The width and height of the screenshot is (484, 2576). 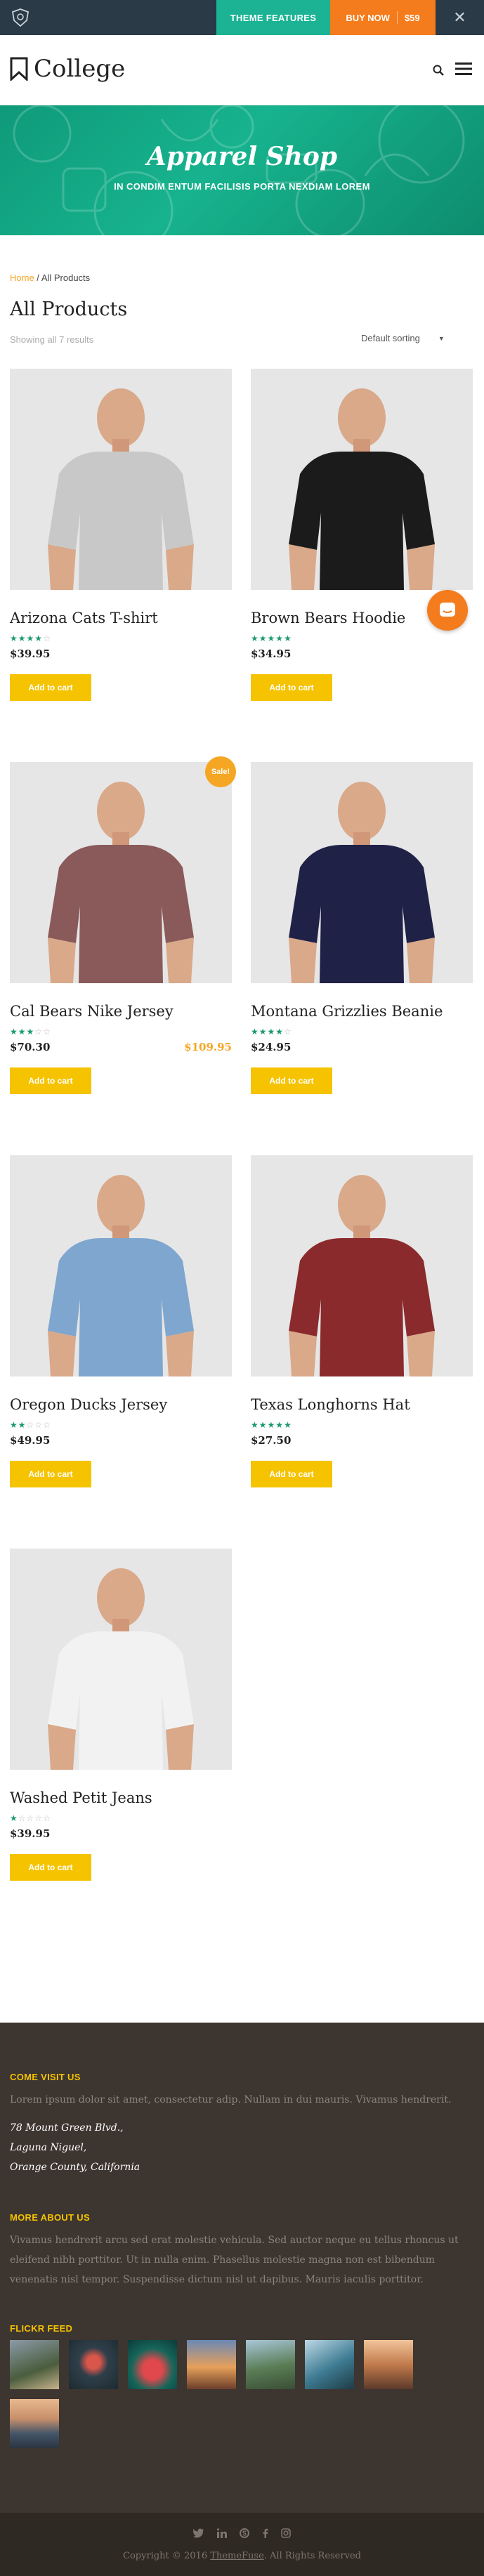 I want to click on site-header: College, so click(x=242, y=70).